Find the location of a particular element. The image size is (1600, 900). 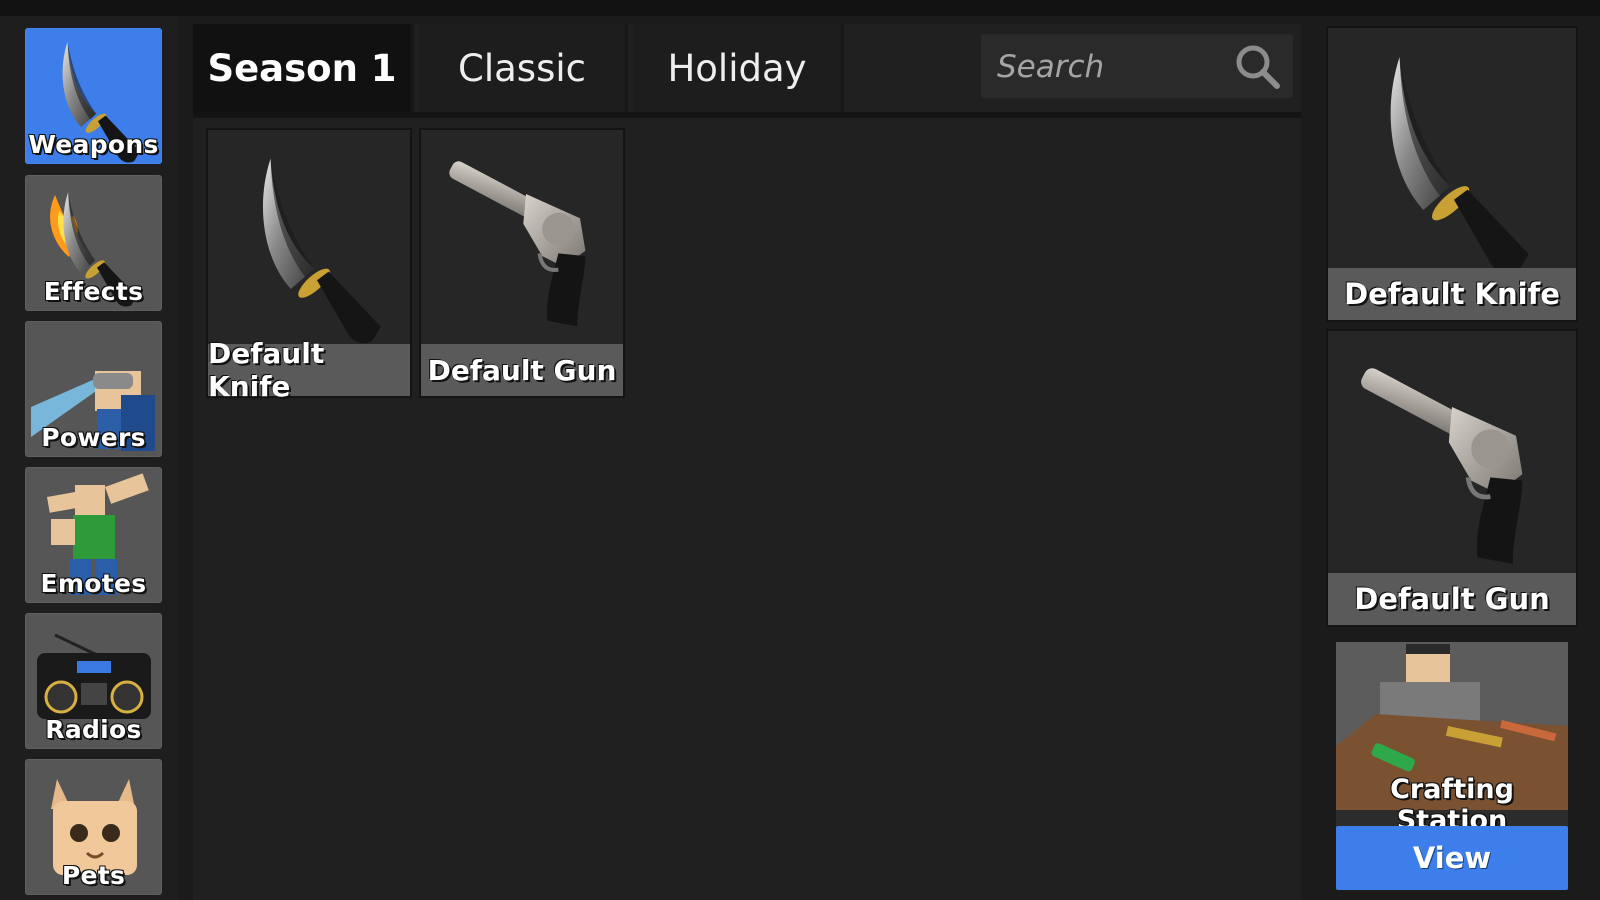

category-label: Emotes is located at coordinates (93, 583).